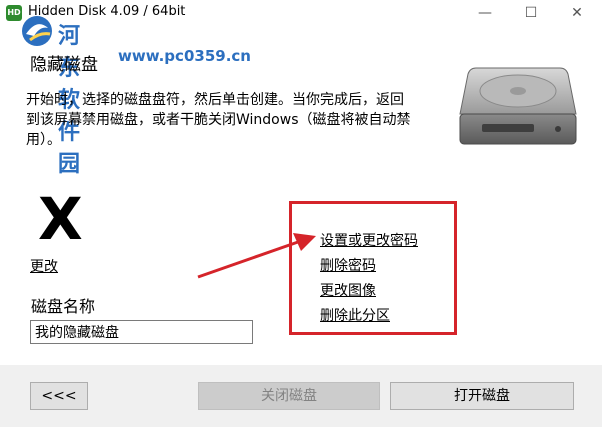 The height and width of the screenshot is (427, 602). Describe the element at coordinates (348, 290) in the screenshot. I see `change-image-link: 更改图像` at that location.